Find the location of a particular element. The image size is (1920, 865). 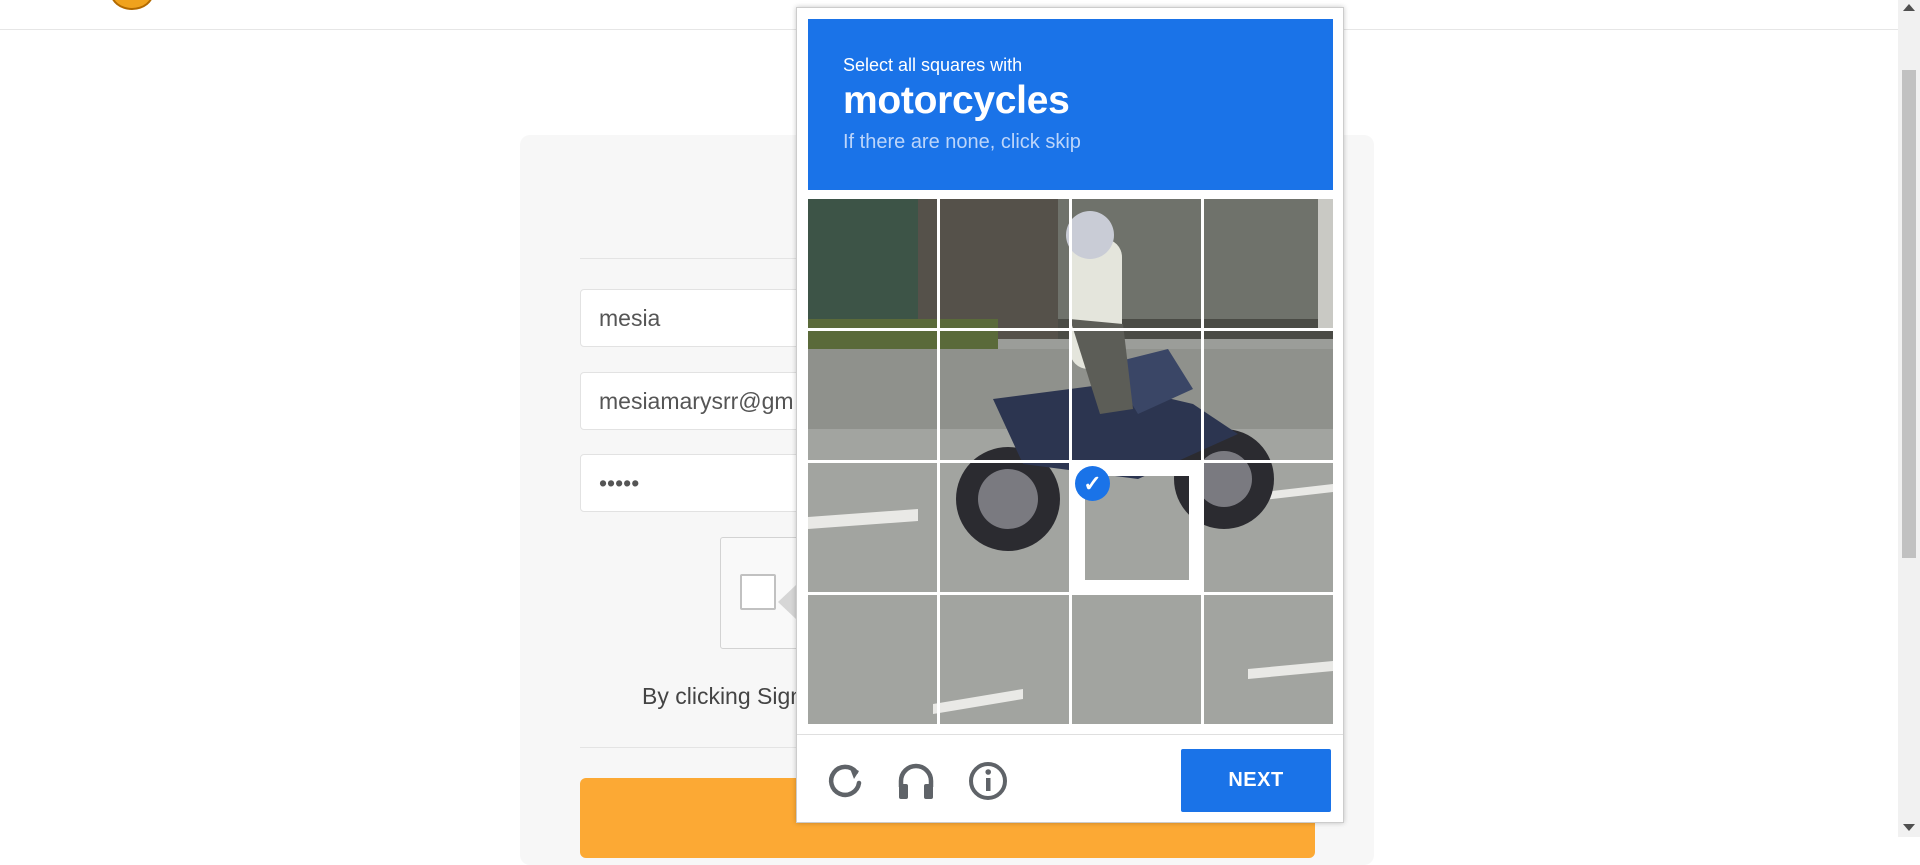

terms-text: By clicking Sign is located at coordinates (723, 696).